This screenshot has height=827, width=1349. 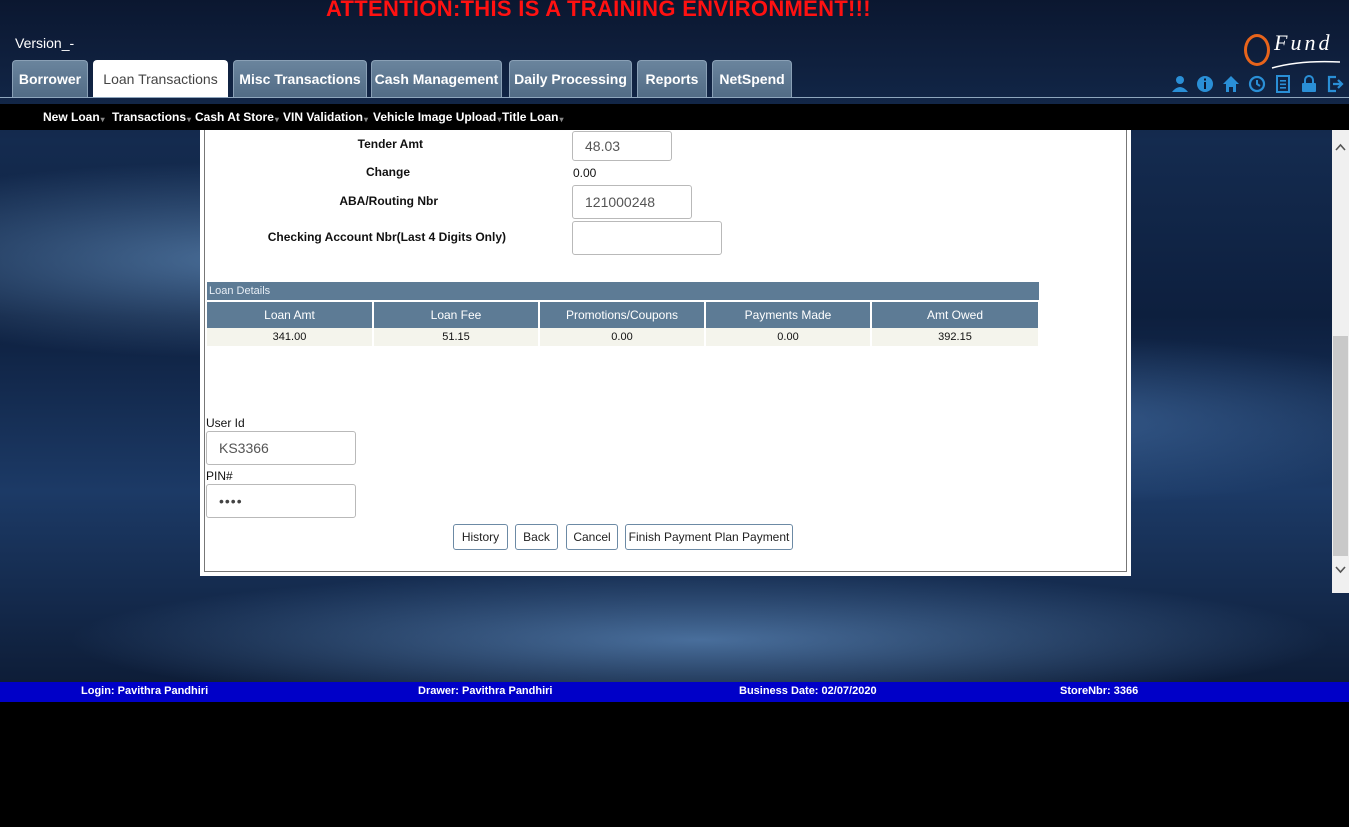 I want to click on qfund-logo: Fund, so click(x=1292, y=51).